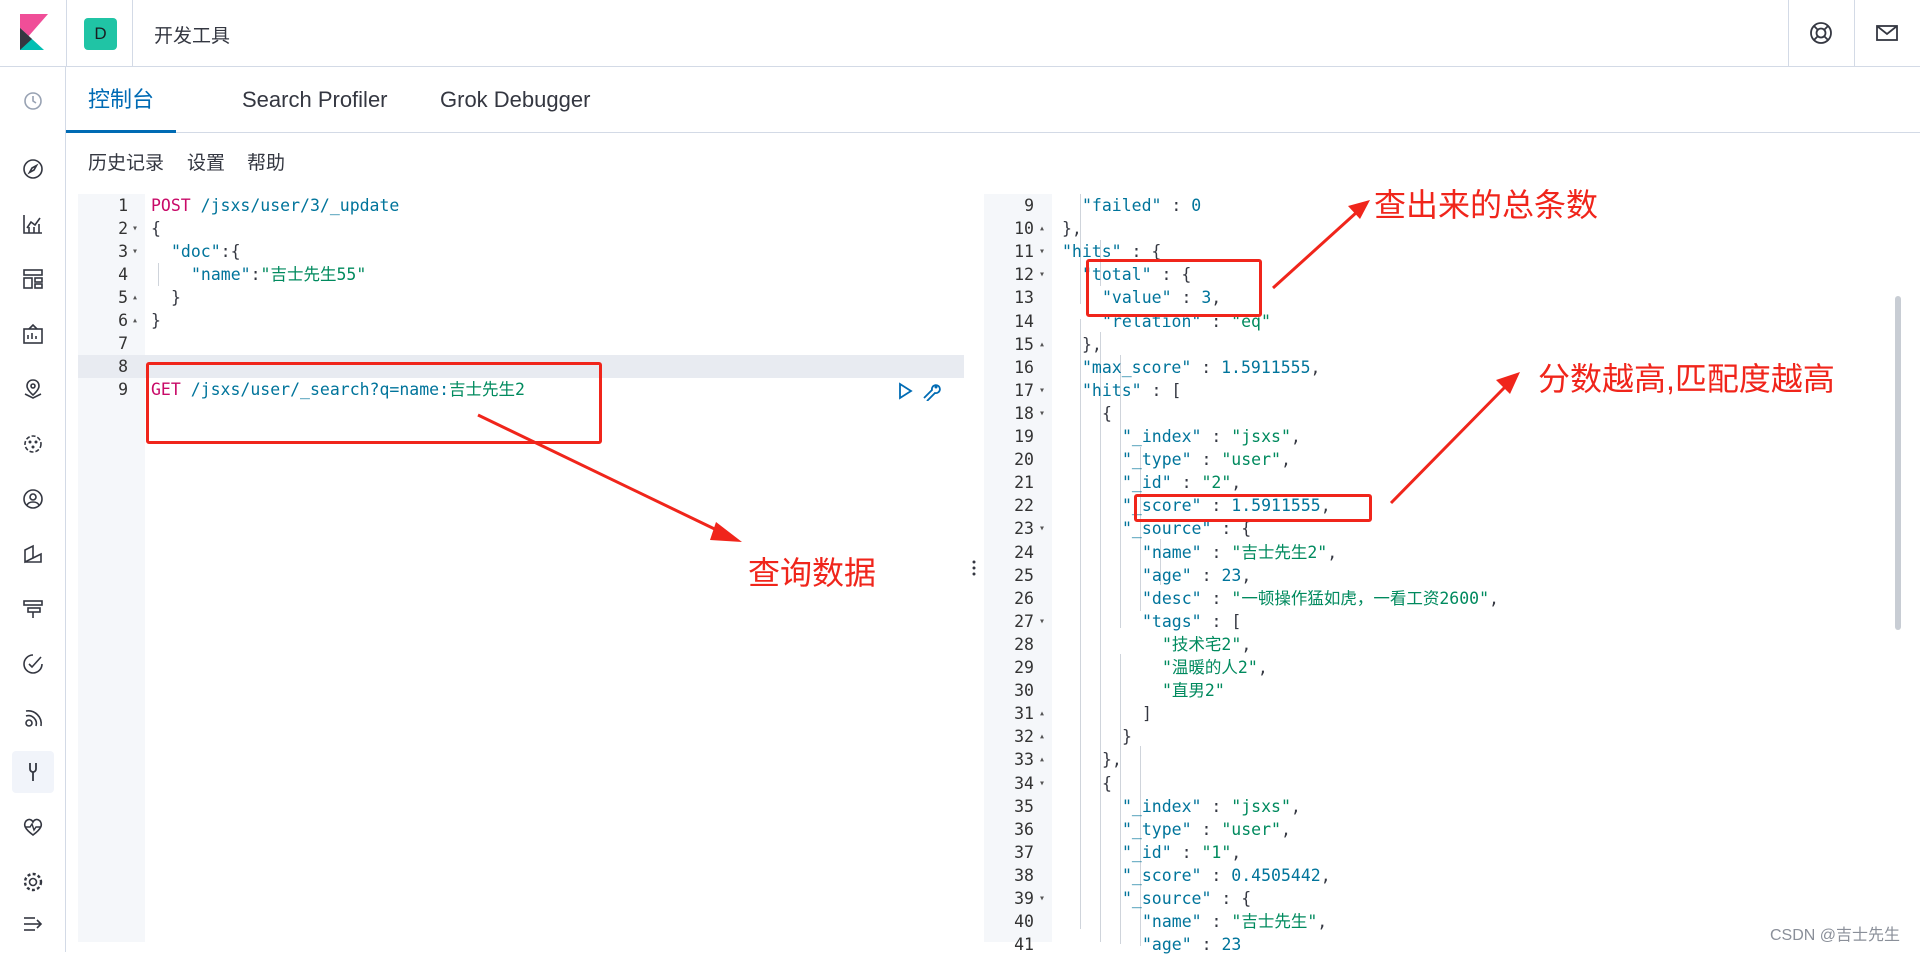 Image resolution: width=1920 pixels, height=956 pixels. I want to click on discover-compass-icon, so click(33, 169).